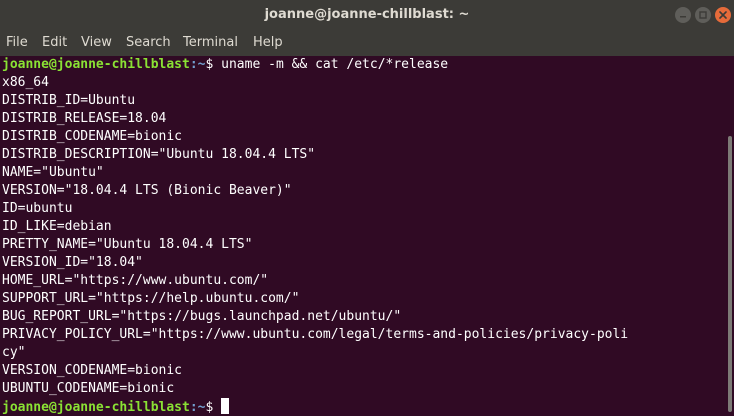  I want to click on output-line: DISTRIB_RELEASE=18.04, so click(84, 118).